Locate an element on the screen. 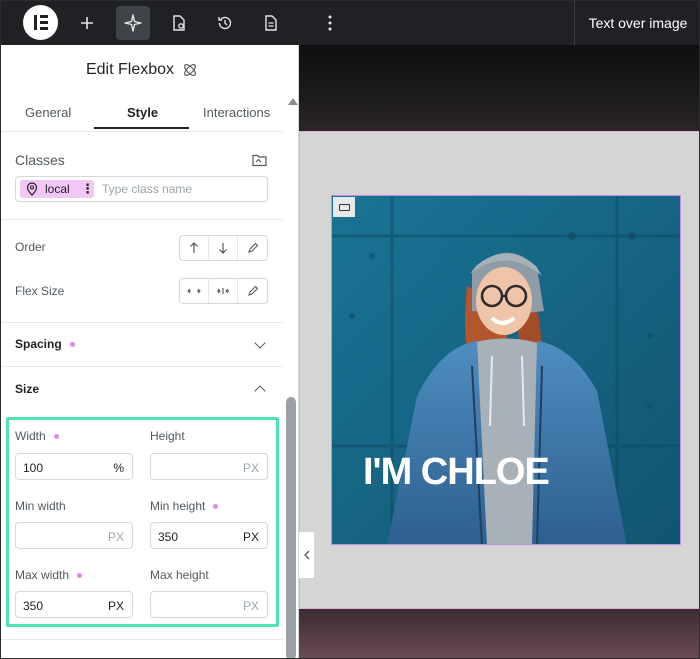  arrow-down-icon is located at coordinates (223, 248).